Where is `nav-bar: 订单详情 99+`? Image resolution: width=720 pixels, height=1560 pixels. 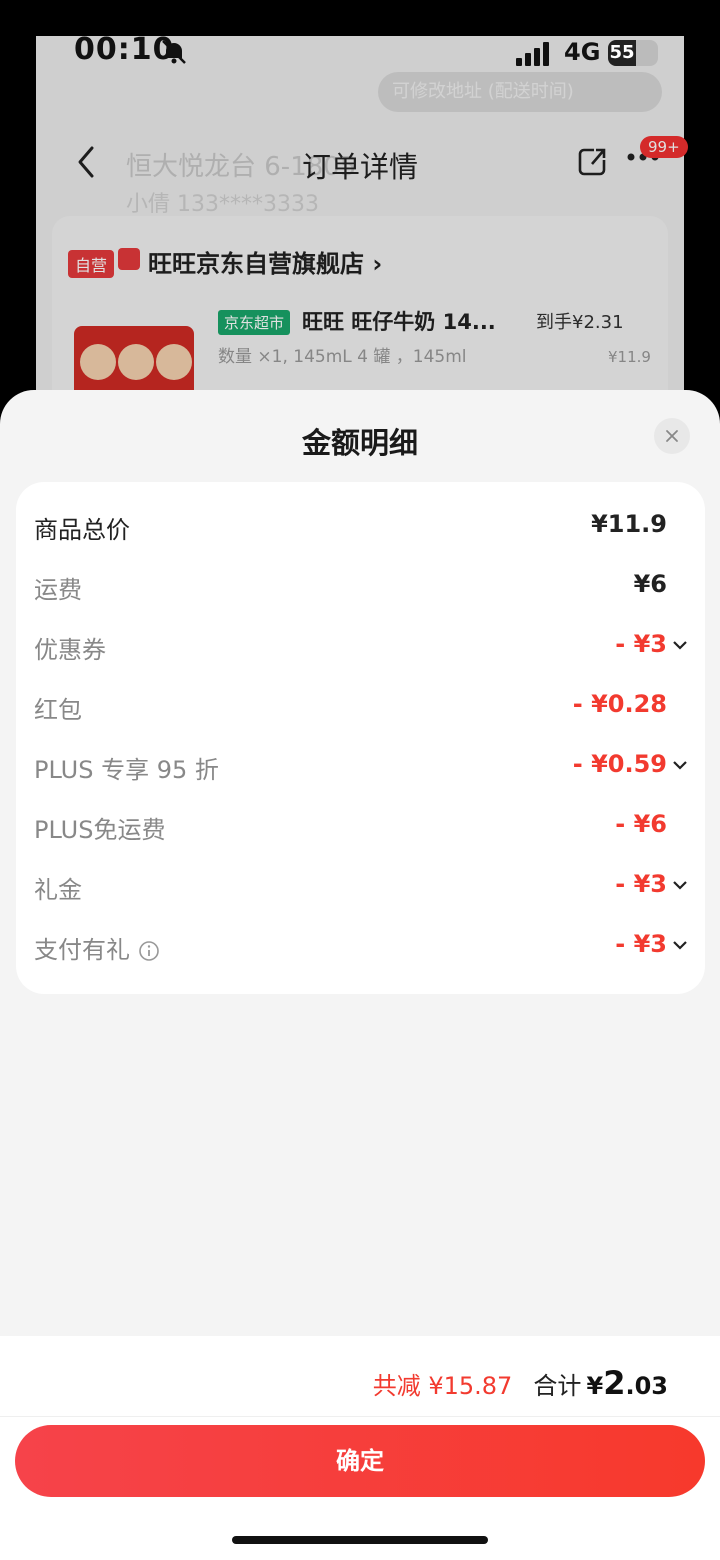 nav-bar: 订单详情 99+ is located at coordinates (362, 165).